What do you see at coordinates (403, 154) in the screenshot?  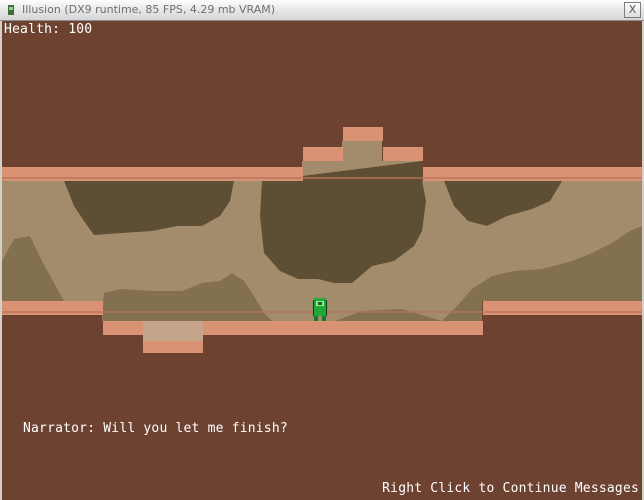 I see `ceiling-edge-step3` at bounding box center [403, 154].